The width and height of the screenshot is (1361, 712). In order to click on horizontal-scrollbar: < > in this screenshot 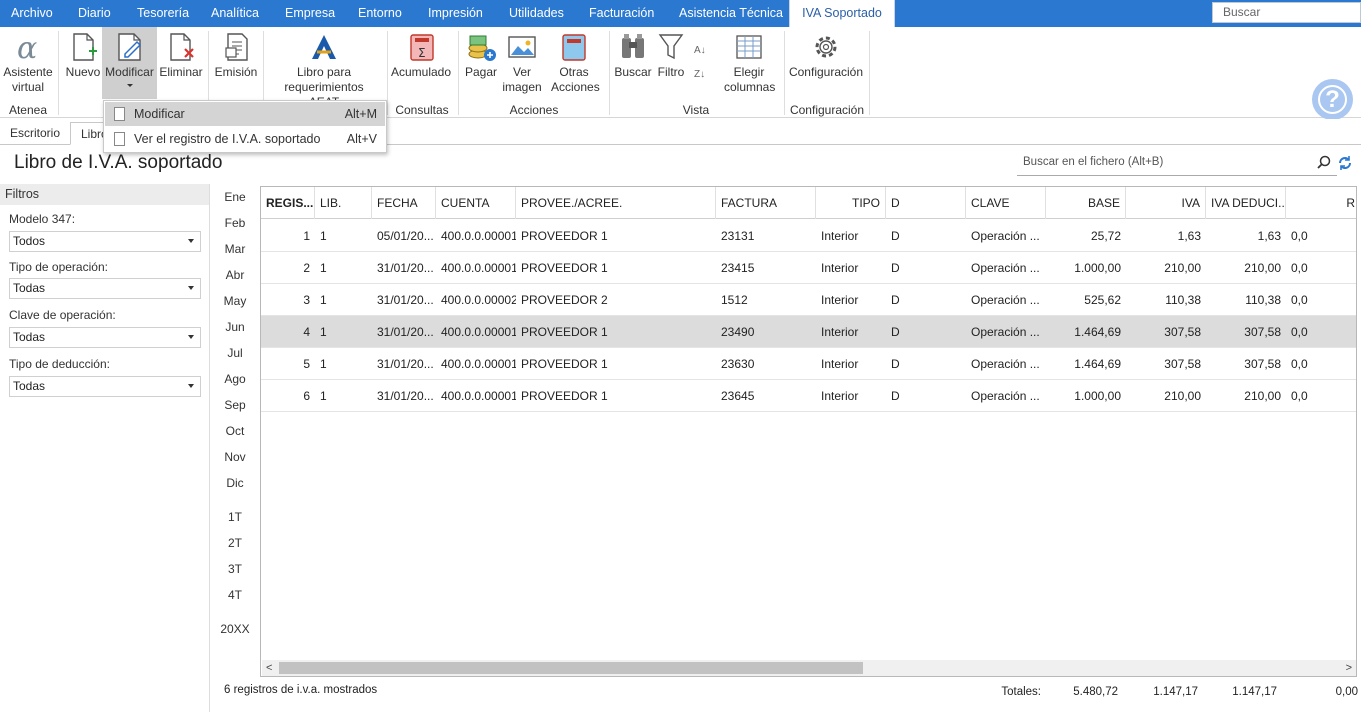, I will do `click(809, 668)`.